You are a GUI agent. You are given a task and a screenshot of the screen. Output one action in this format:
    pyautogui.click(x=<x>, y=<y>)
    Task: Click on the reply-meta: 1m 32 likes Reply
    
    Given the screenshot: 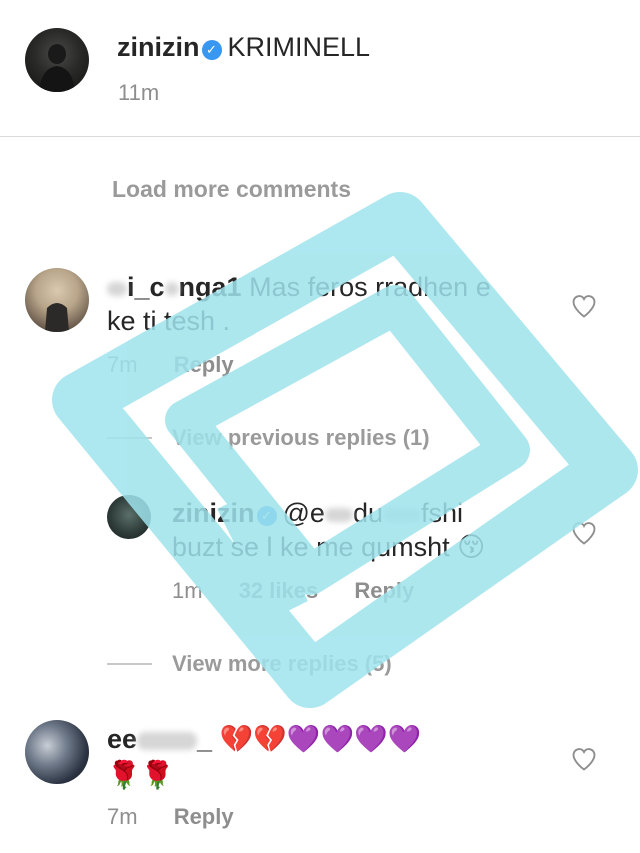 What is the action you would take?
    pyautogui.click(x=293, y=591)
    